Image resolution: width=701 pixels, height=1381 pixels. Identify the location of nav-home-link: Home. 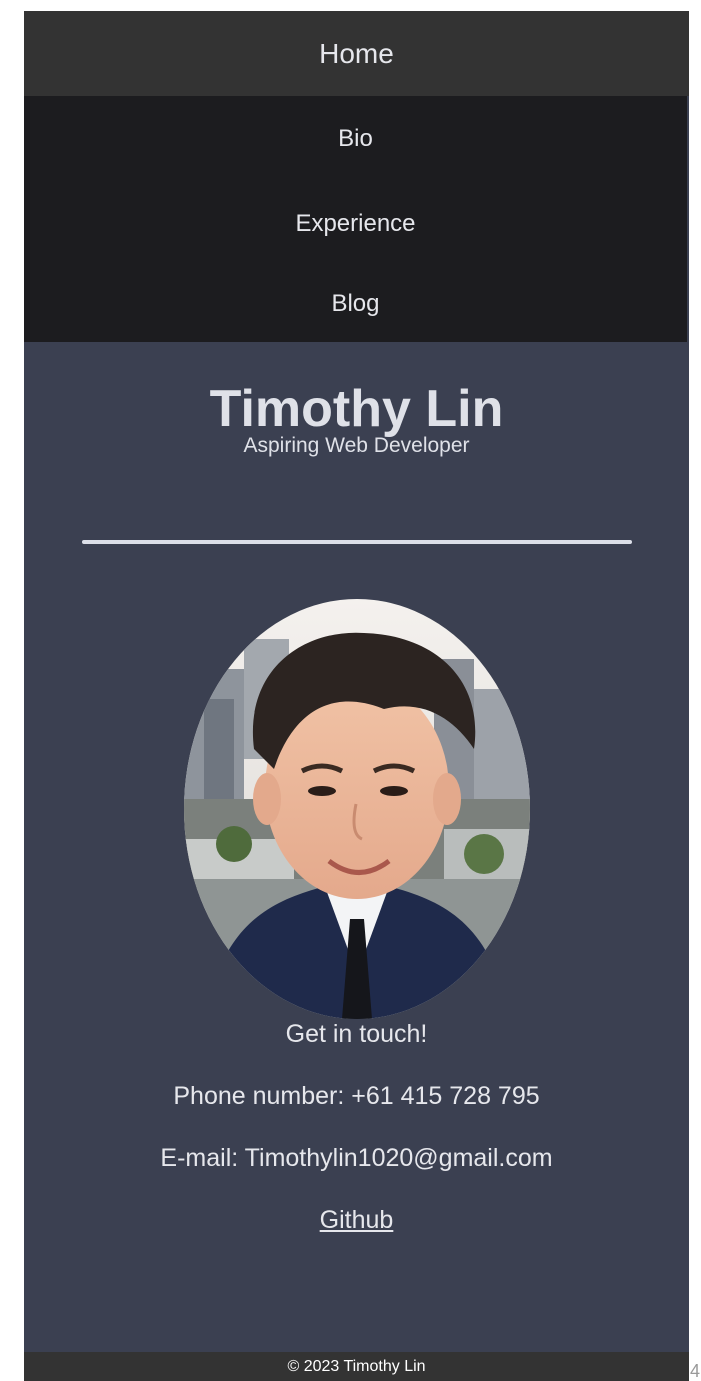
(356, 53).